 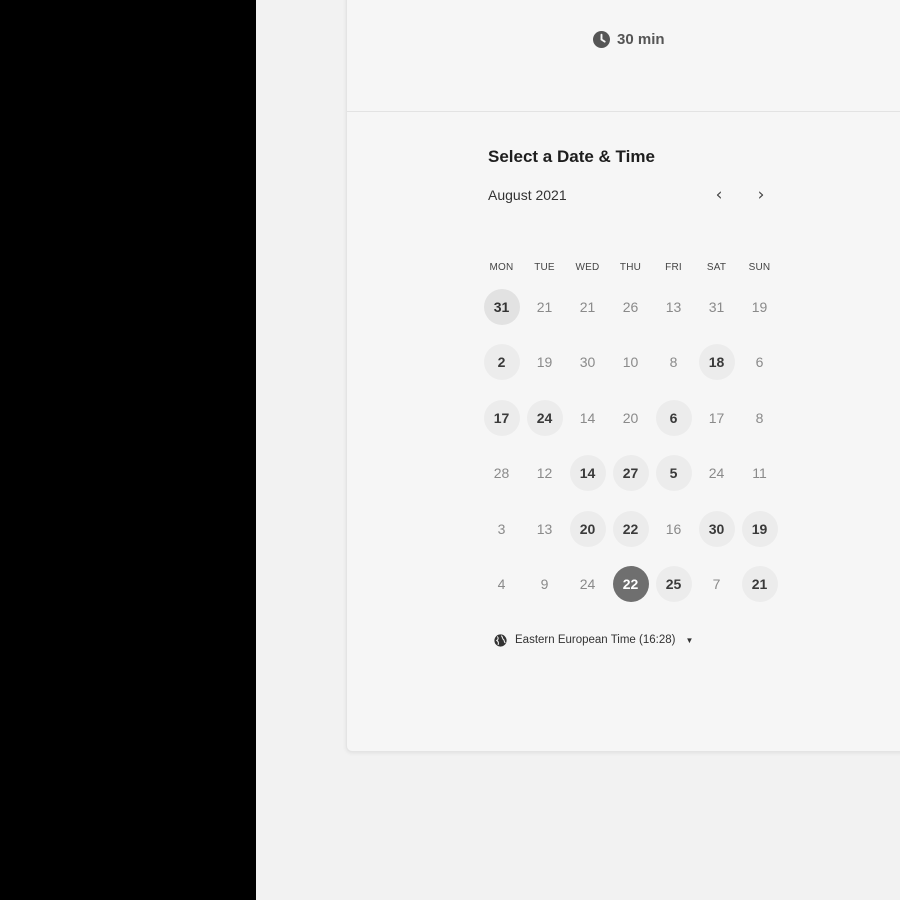 I want to click on available-day-button: 2, so click(x=501, y=362).